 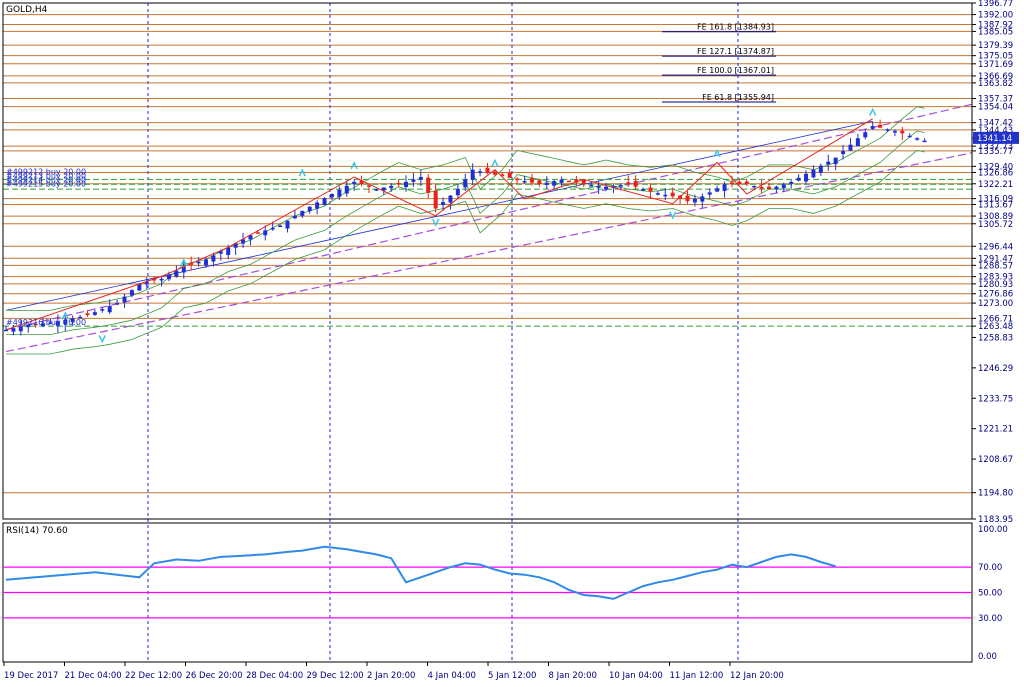 What do you see at coordinates (995, 65) in the screenshot?
I see `price-axis-label: 1371.69` at bounding box center [995, 65].